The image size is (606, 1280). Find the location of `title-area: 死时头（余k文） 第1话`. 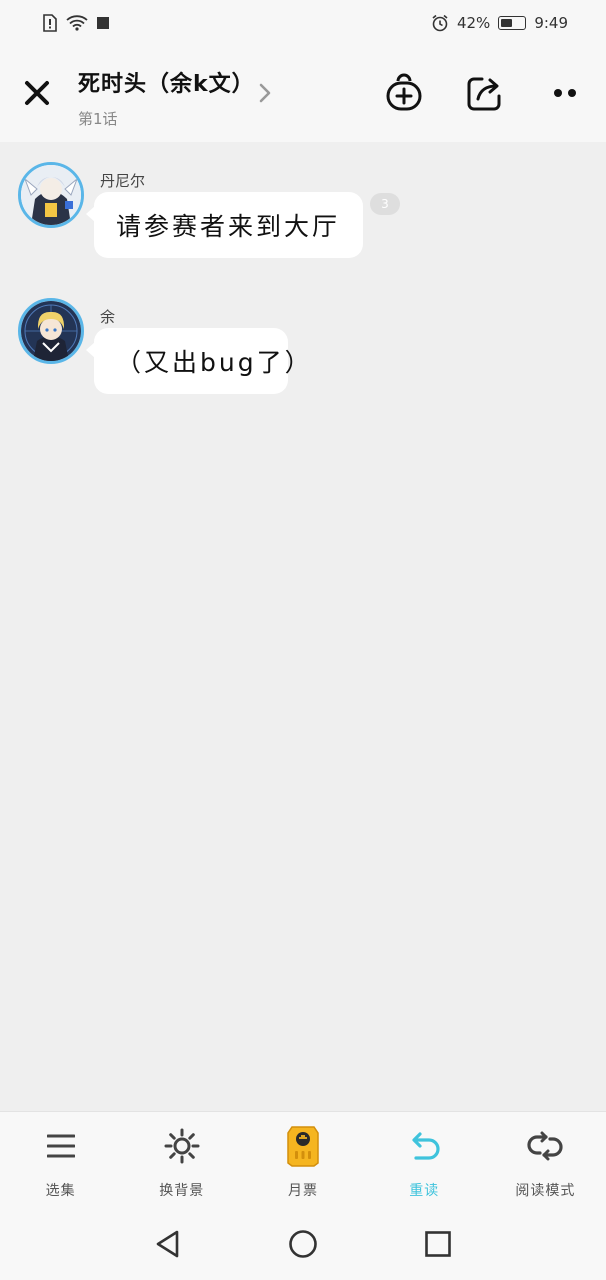

title-area: 死时头（余k文） 第1话 is located at coordinates (166, 97).